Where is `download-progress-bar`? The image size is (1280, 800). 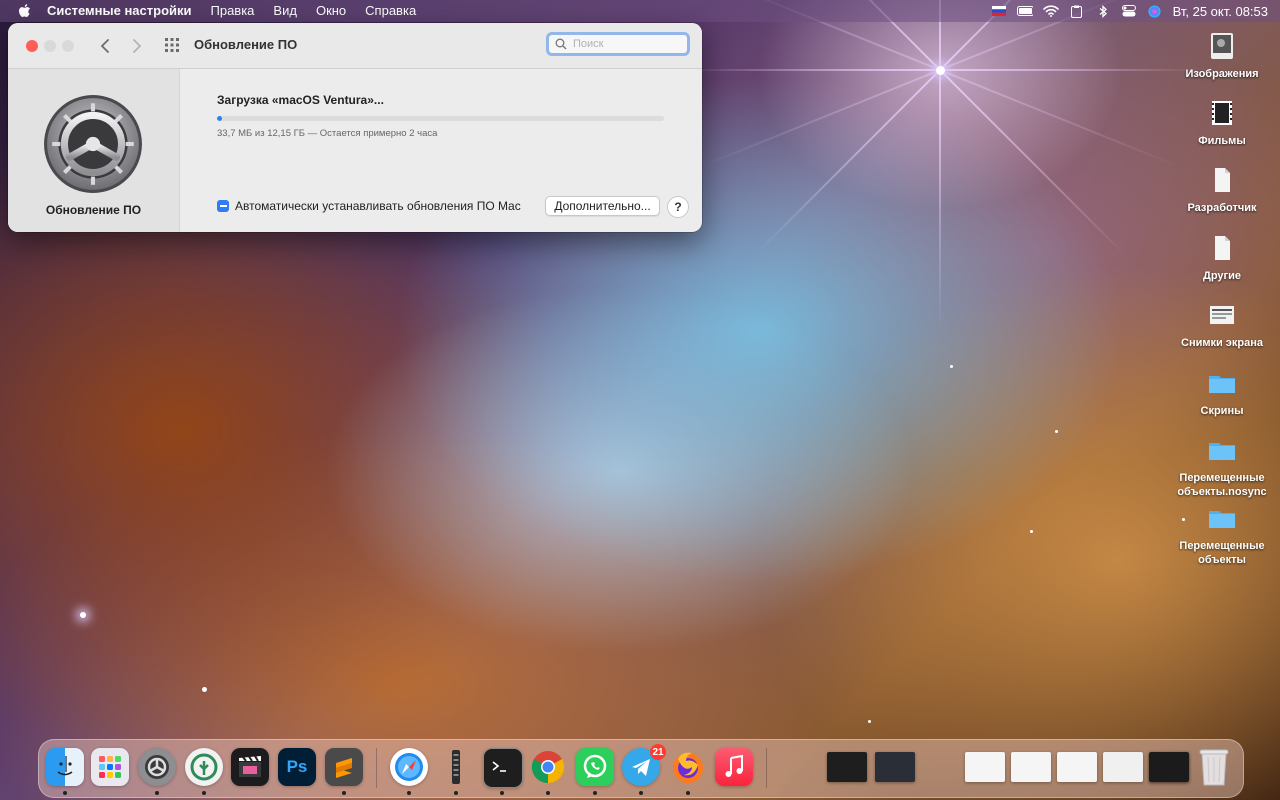 download-progress-bar is located at coordinates (440, 118).